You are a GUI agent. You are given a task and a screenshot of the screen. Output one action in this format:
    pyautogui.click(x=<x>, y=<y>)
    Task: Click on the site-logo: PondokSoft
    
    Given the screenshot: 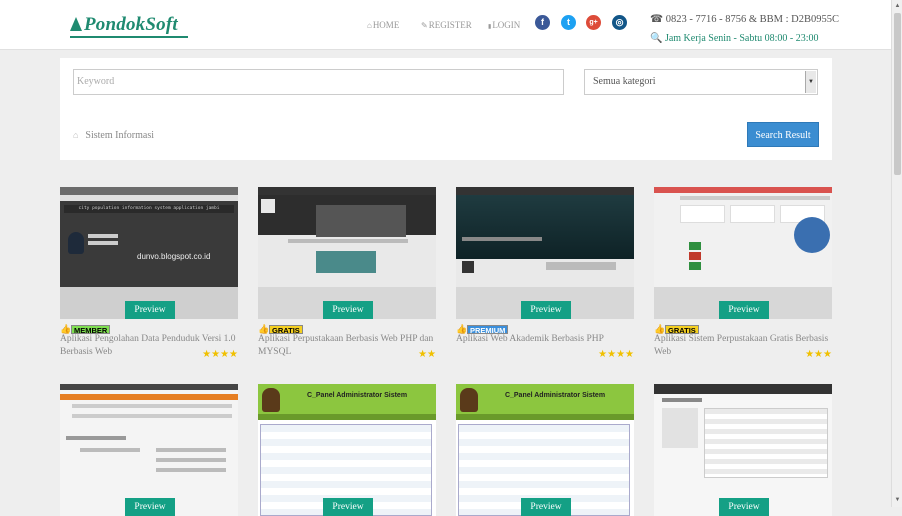 What is the action you would take?
    pyautogui.click(x=129, y=26)
    